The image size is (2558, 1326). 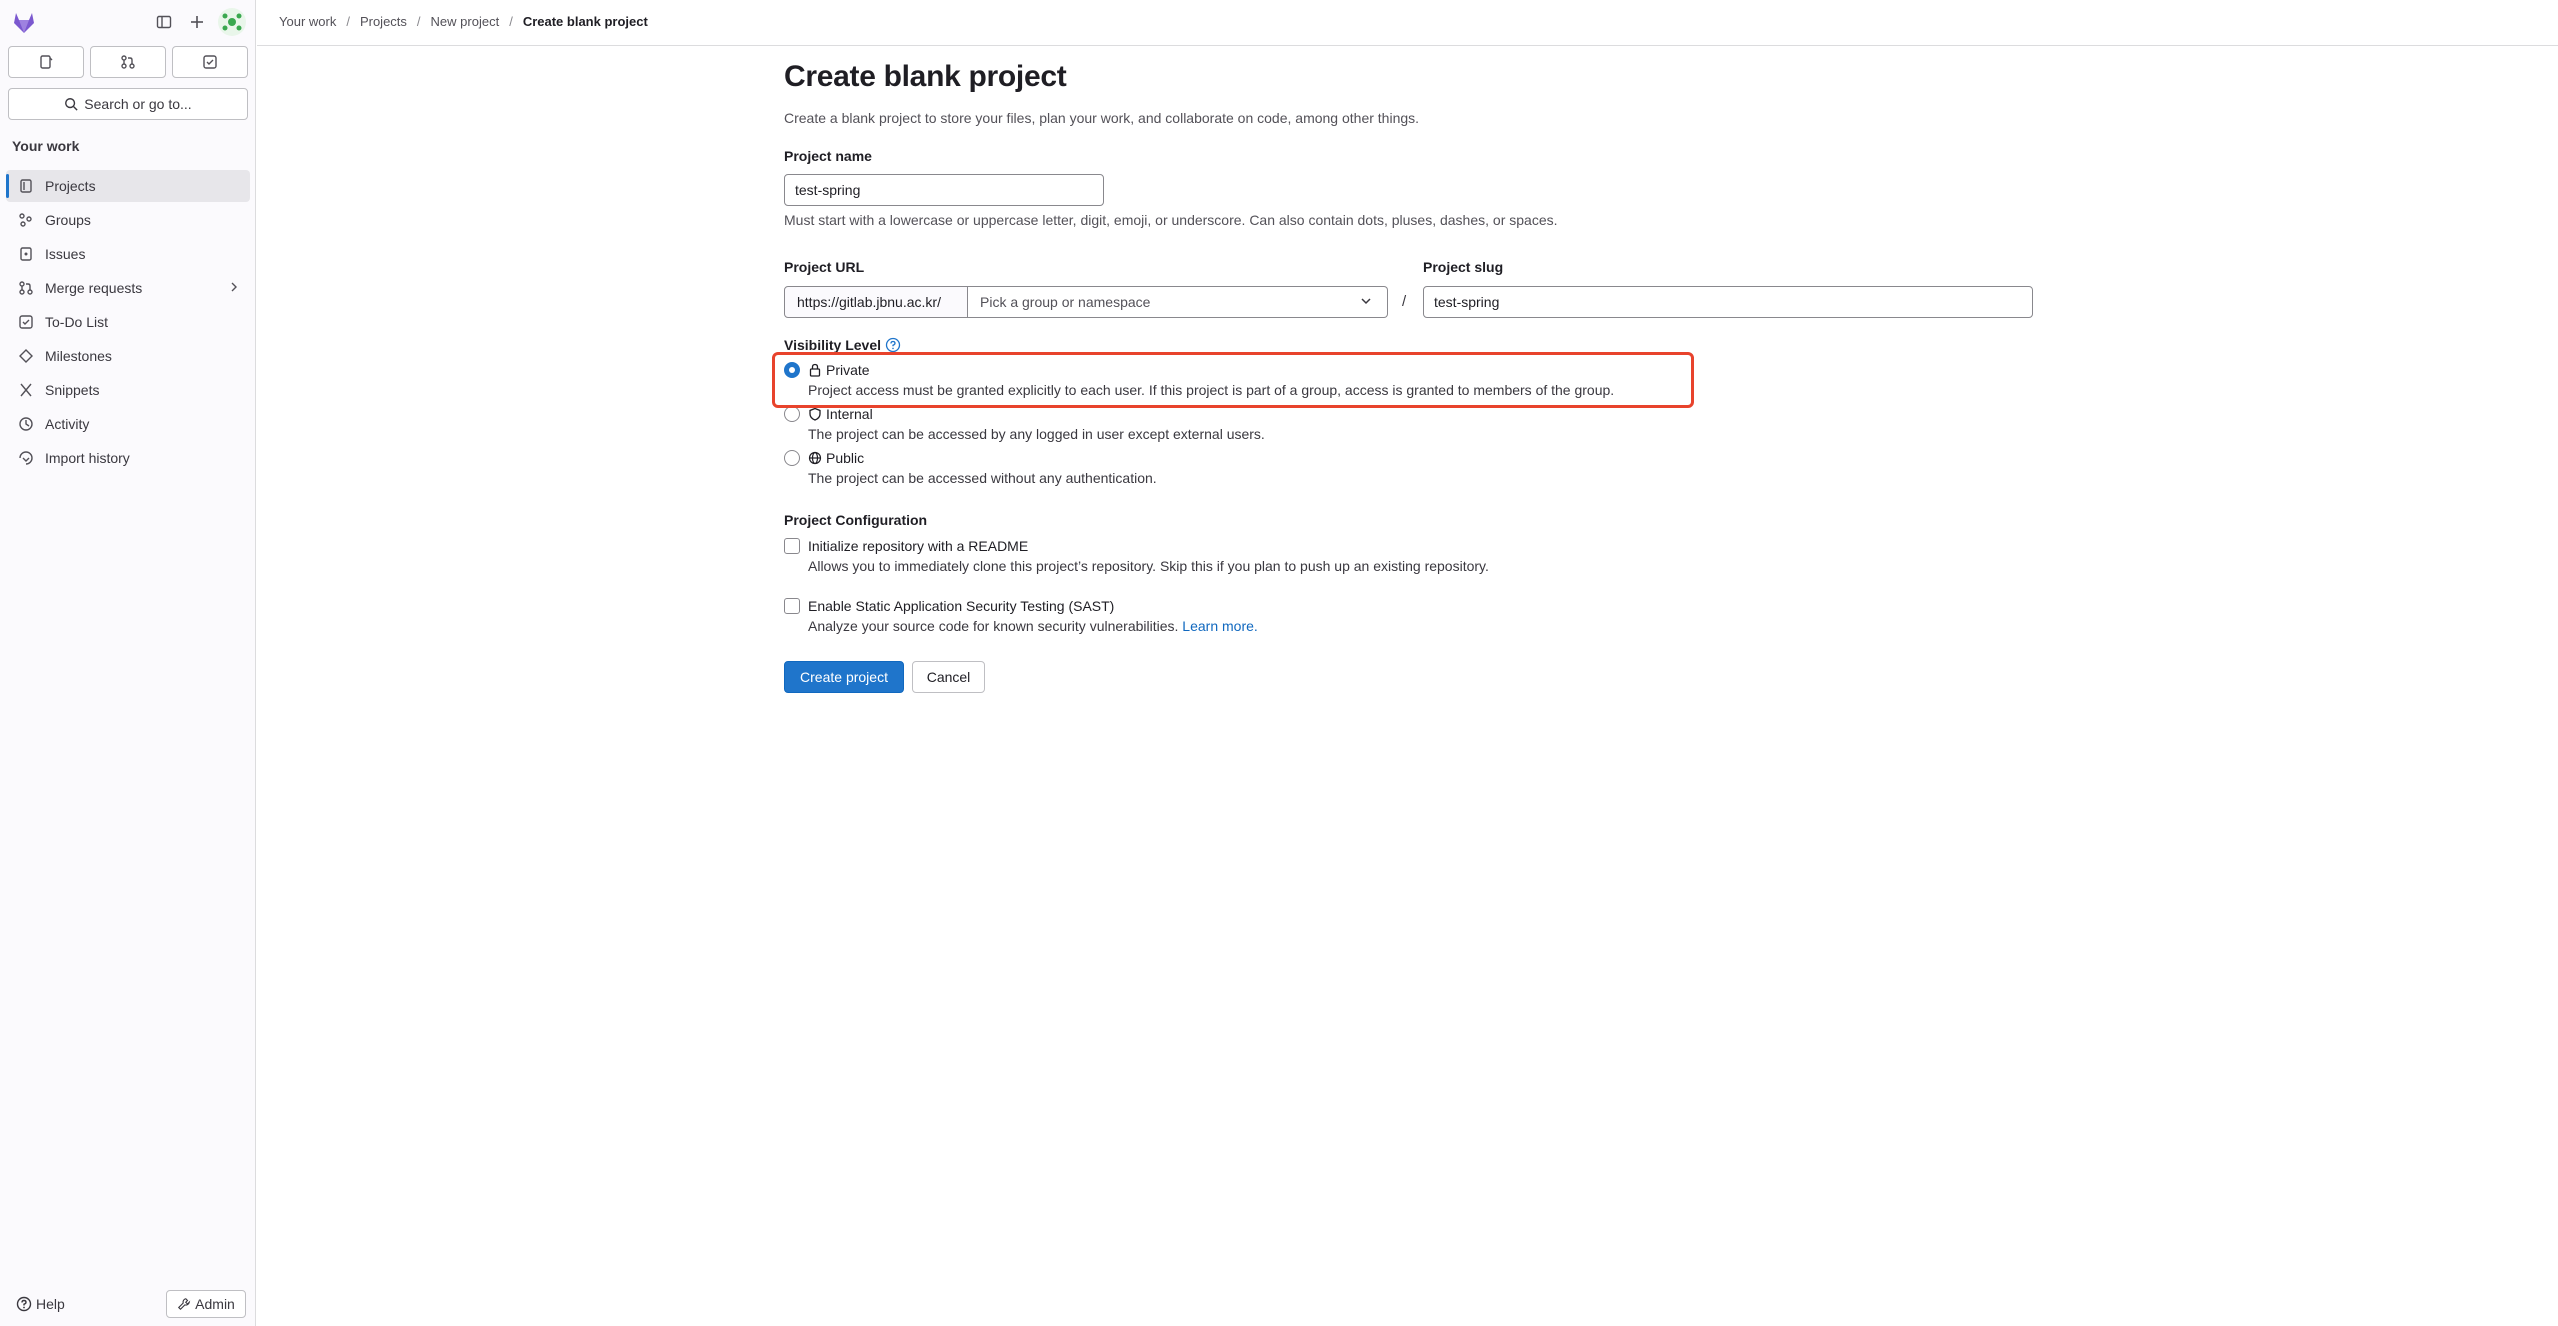 I want to click on activity-icon, so click(x=26, y=424).